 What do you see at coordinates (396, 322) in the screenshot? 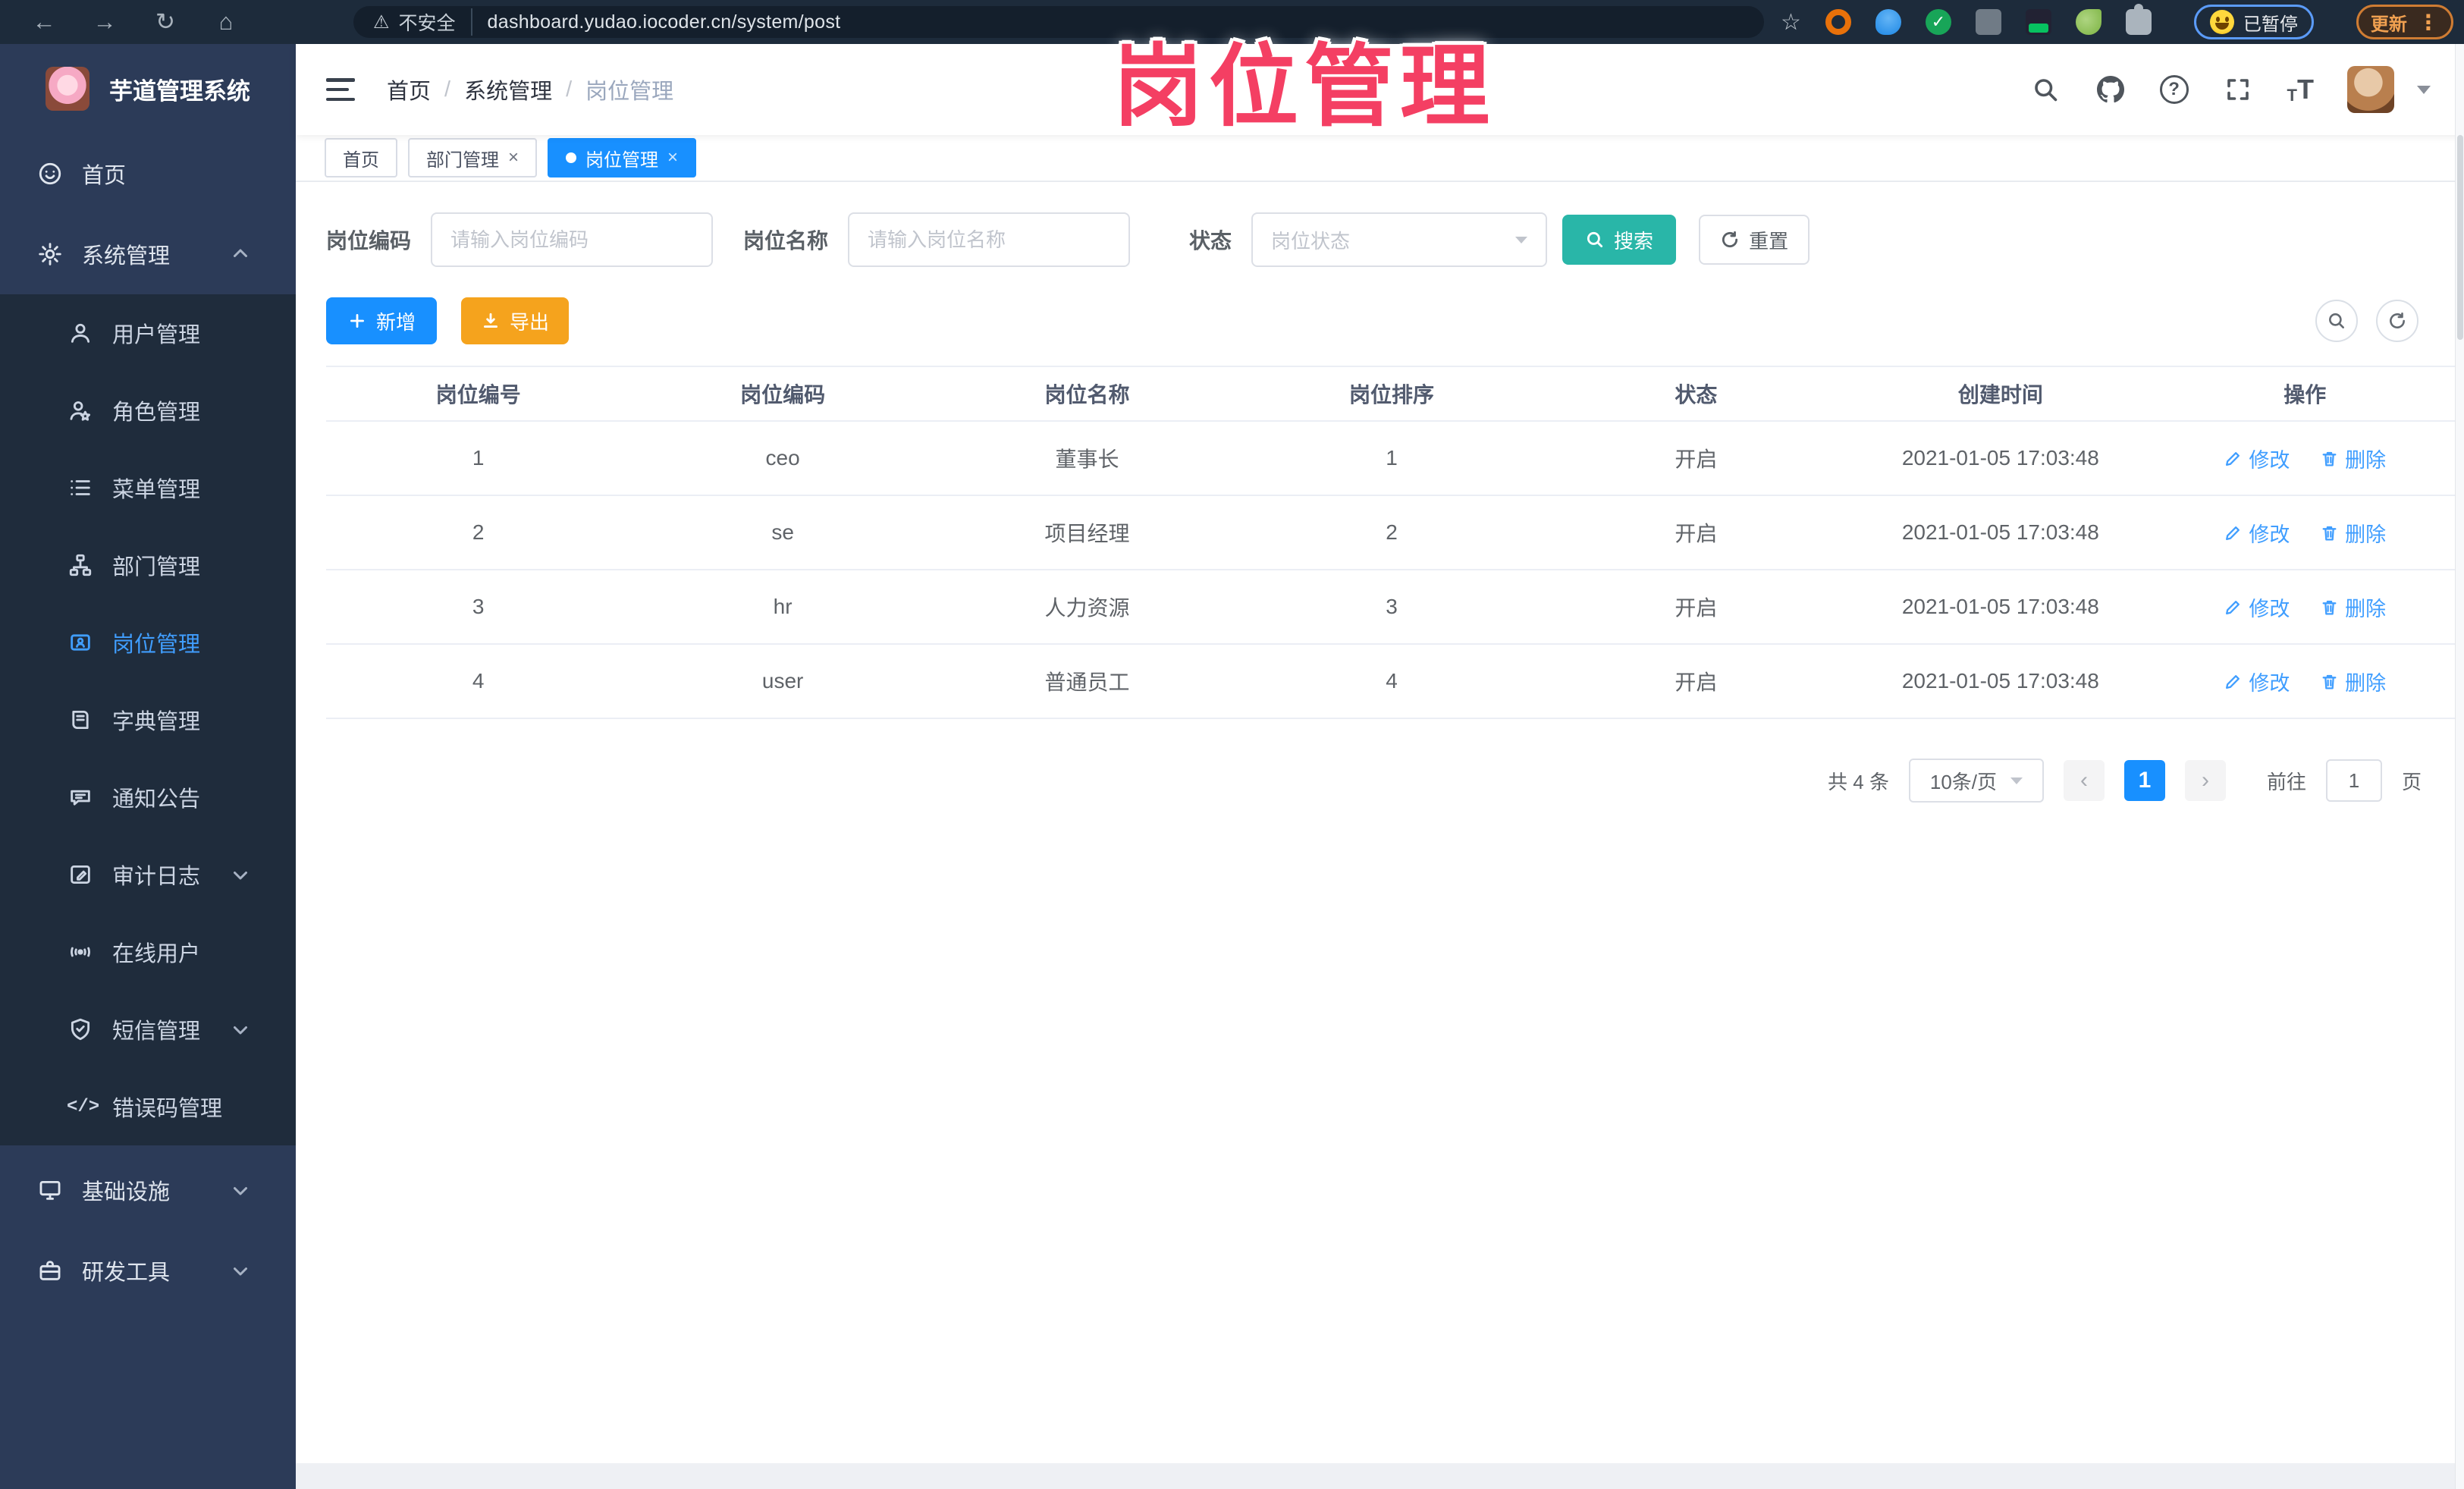
I see `add-button-label: 新增` at bounding box center [396, 322].